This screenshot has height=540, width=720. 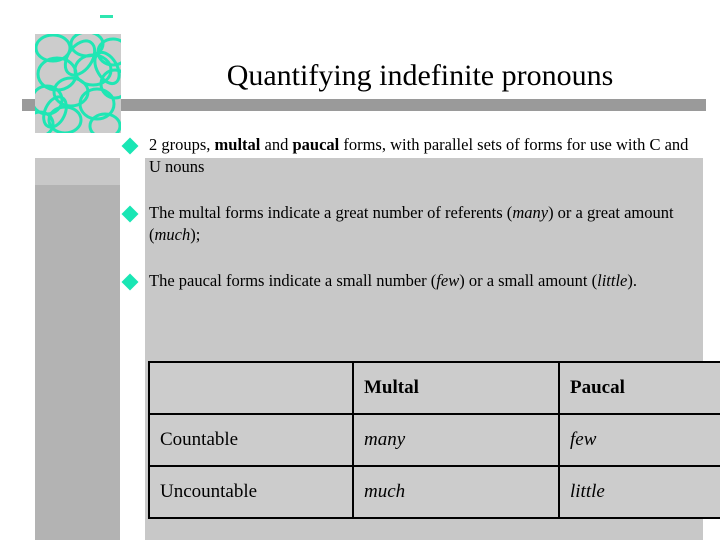 I want to click on cell-countable-paucal: few, so click(x=639, y=440).